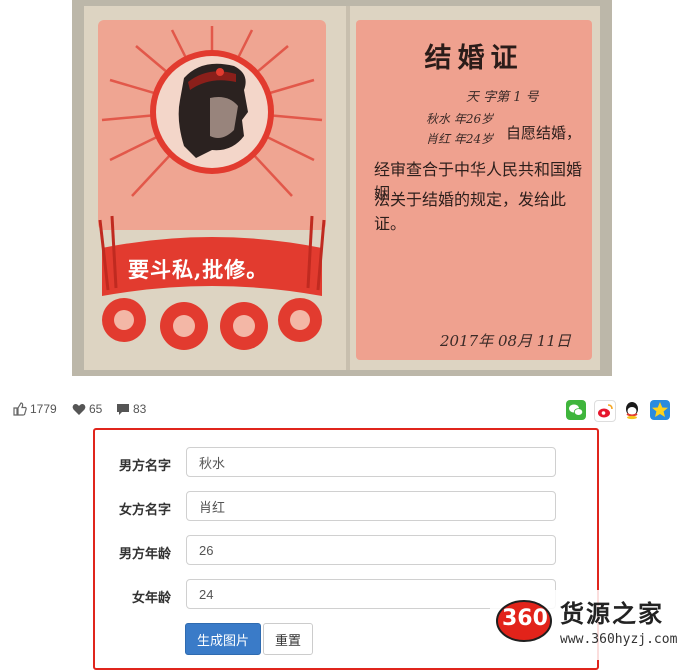 The image size is (682, 670). I want to click on like-count: 1779, so click(43, 409).